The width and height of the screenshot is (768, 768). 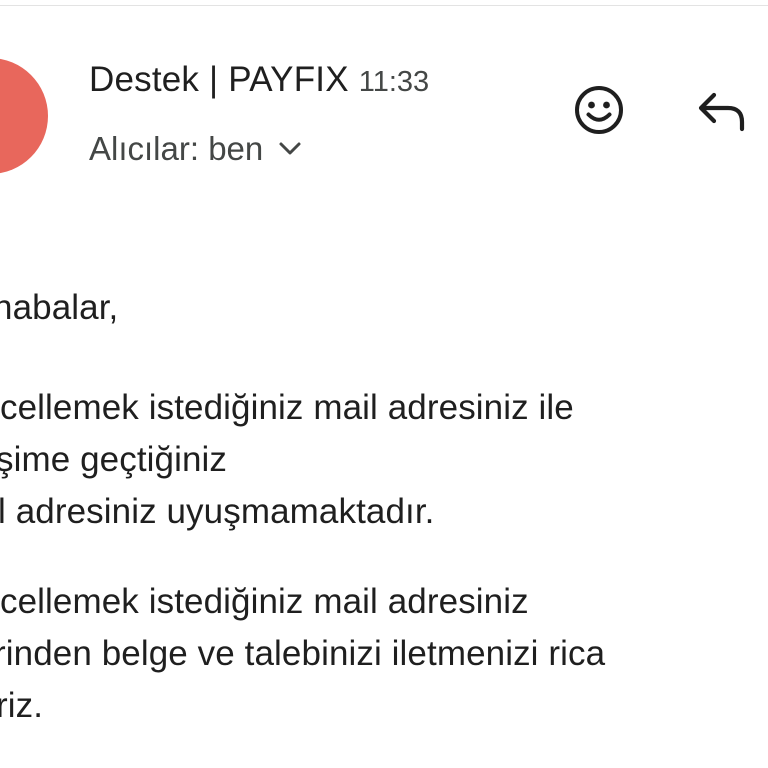 I want to click on body-line: cellemek istediğiniz mail adresiniz, so click(x=264, y=601).